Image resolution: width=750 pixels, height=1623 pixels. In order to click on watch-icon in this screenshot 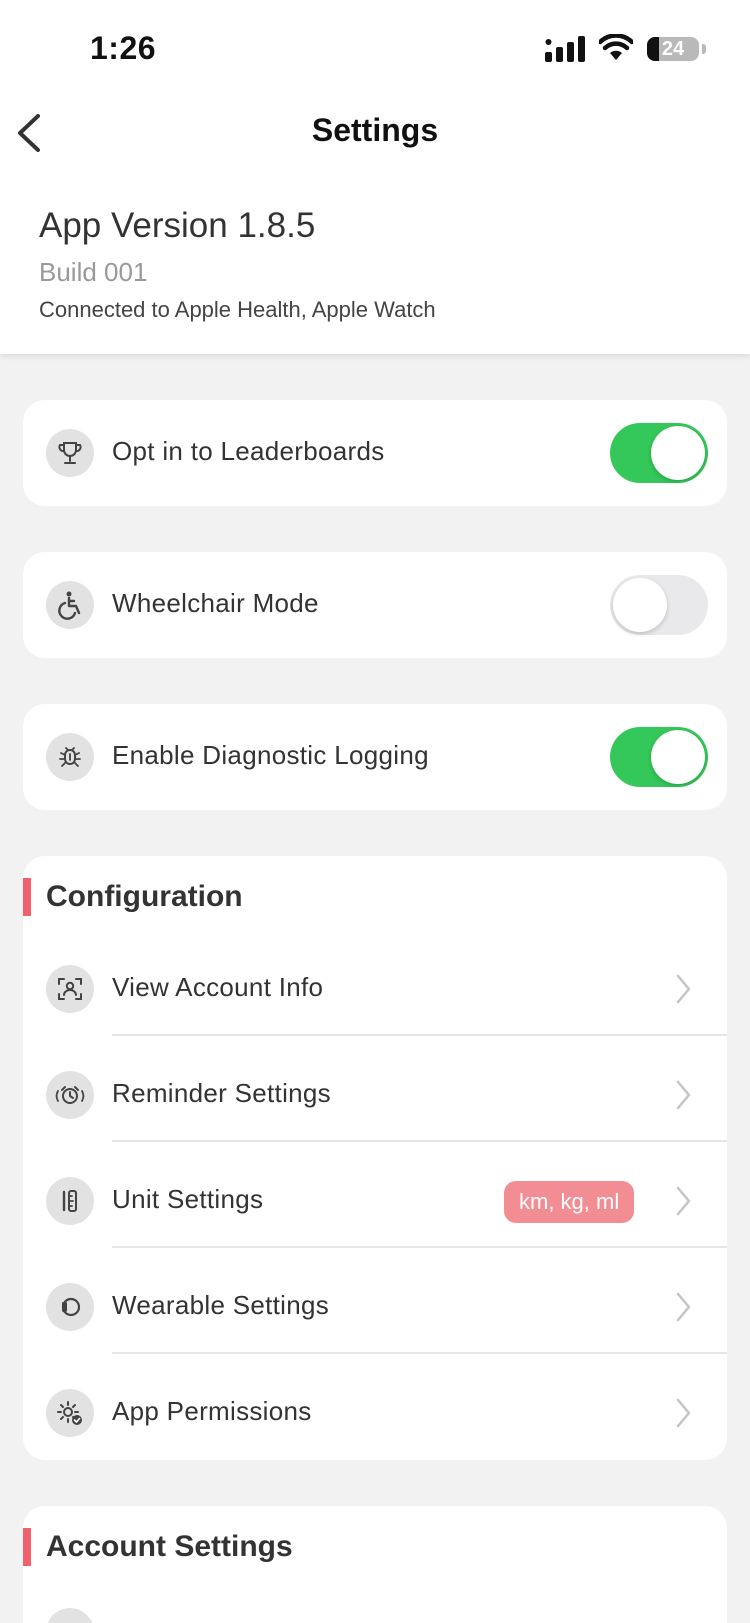, I will do `click(70, 1307)`.